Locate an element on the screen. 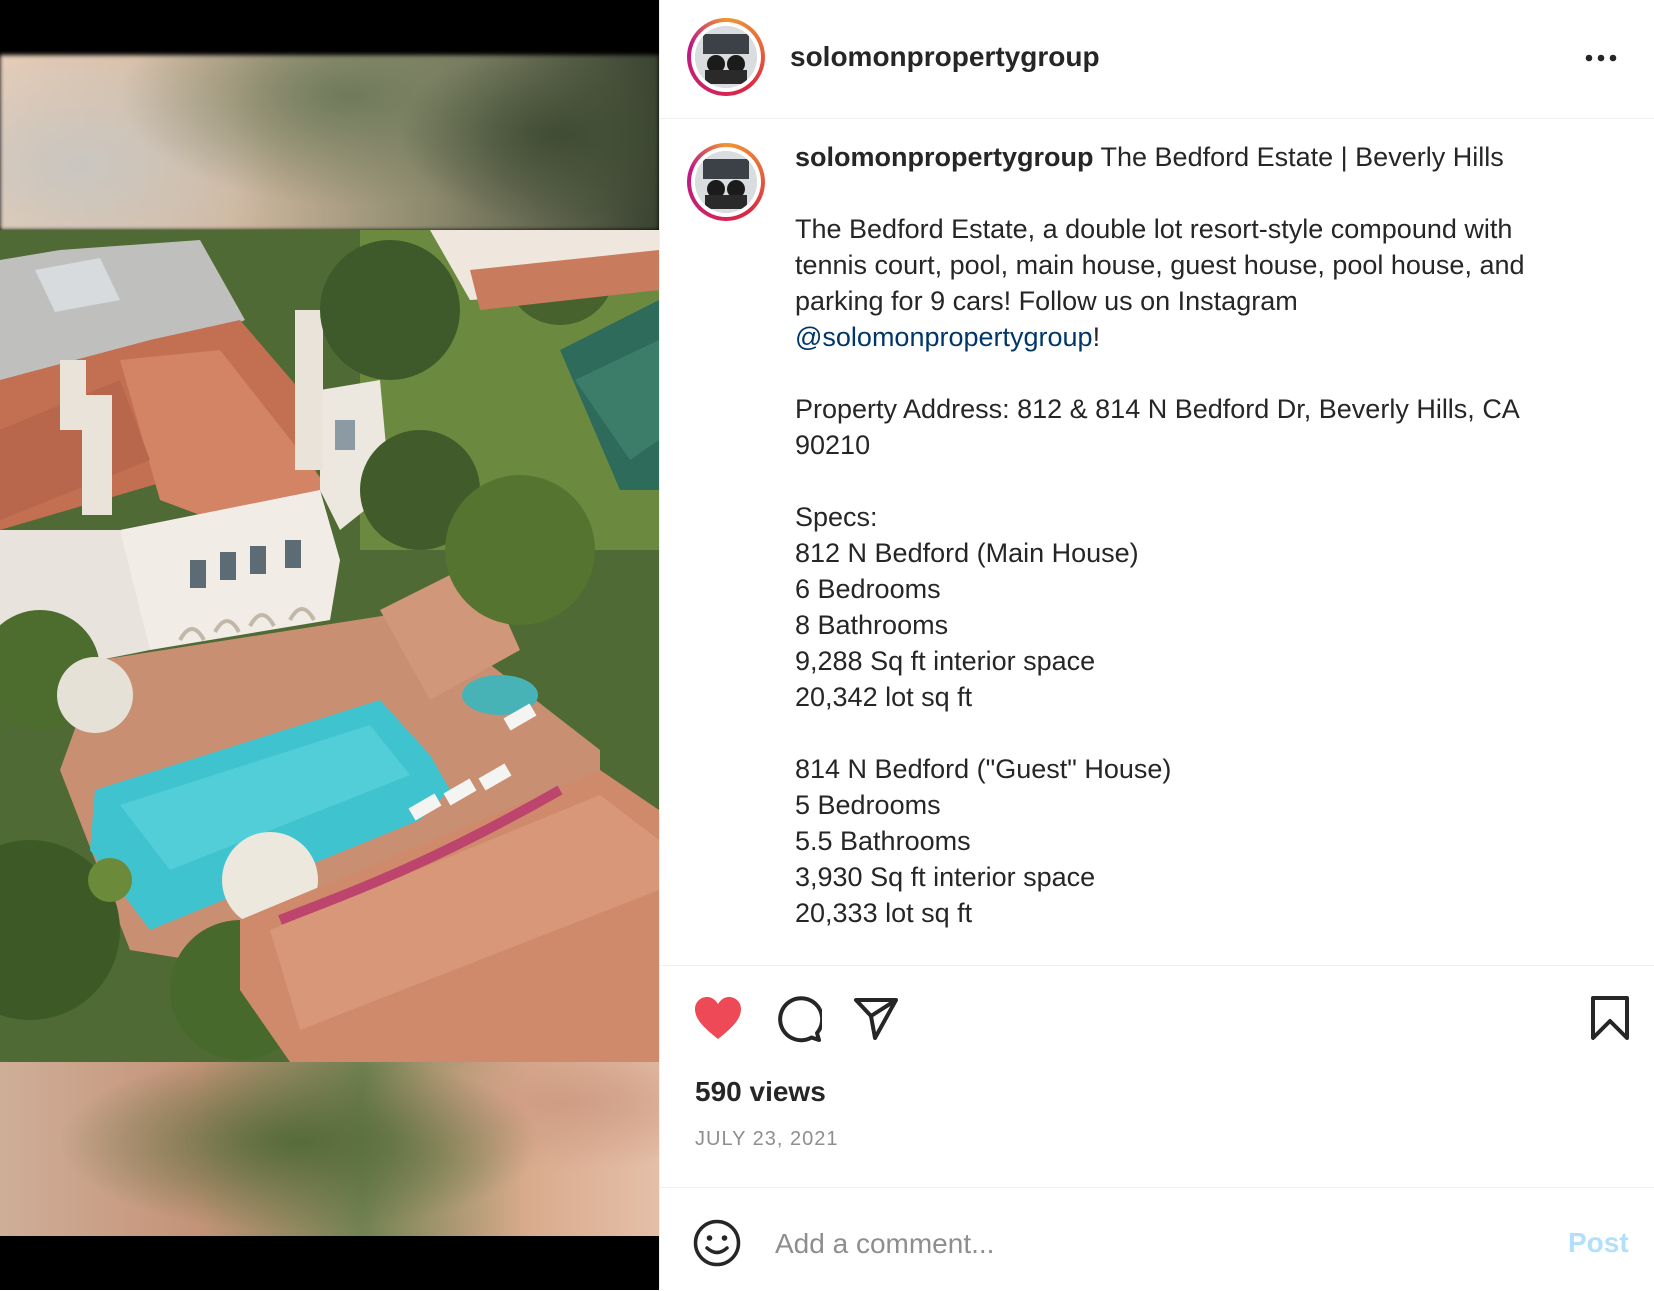  media-blur-top is located at coordinates (329, 142).